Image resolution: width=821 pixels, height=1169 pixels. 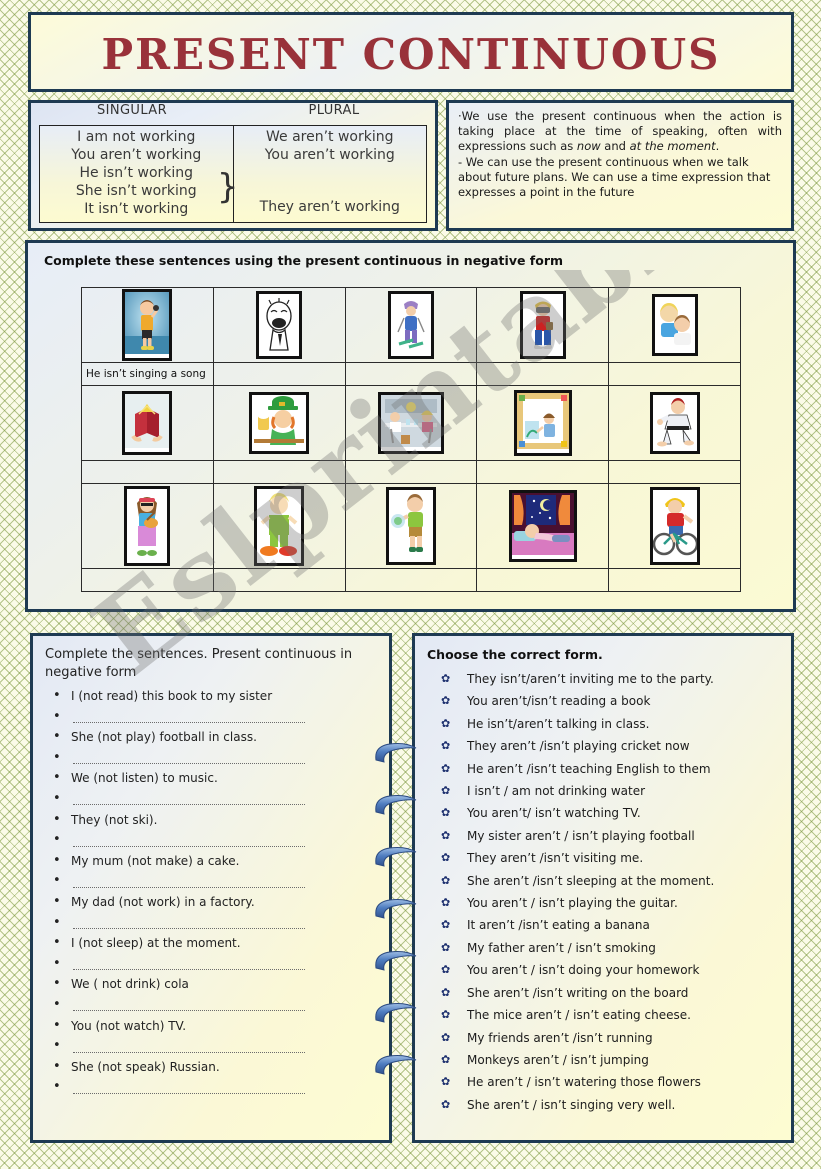 What do you see at coordinates (132, 110) in the screenshot?
I see `singular-header: SINGULAR` at bounding box center [132, 110].